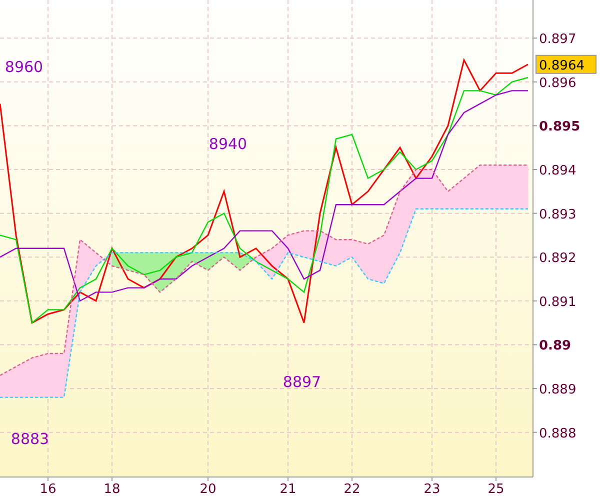 The width and height of the screenshot is (600, 497). What do you see at coordinates (557, 434) in the screenshot?
I see `y-tick-label: 0.888` at bounding box center [557, 434].